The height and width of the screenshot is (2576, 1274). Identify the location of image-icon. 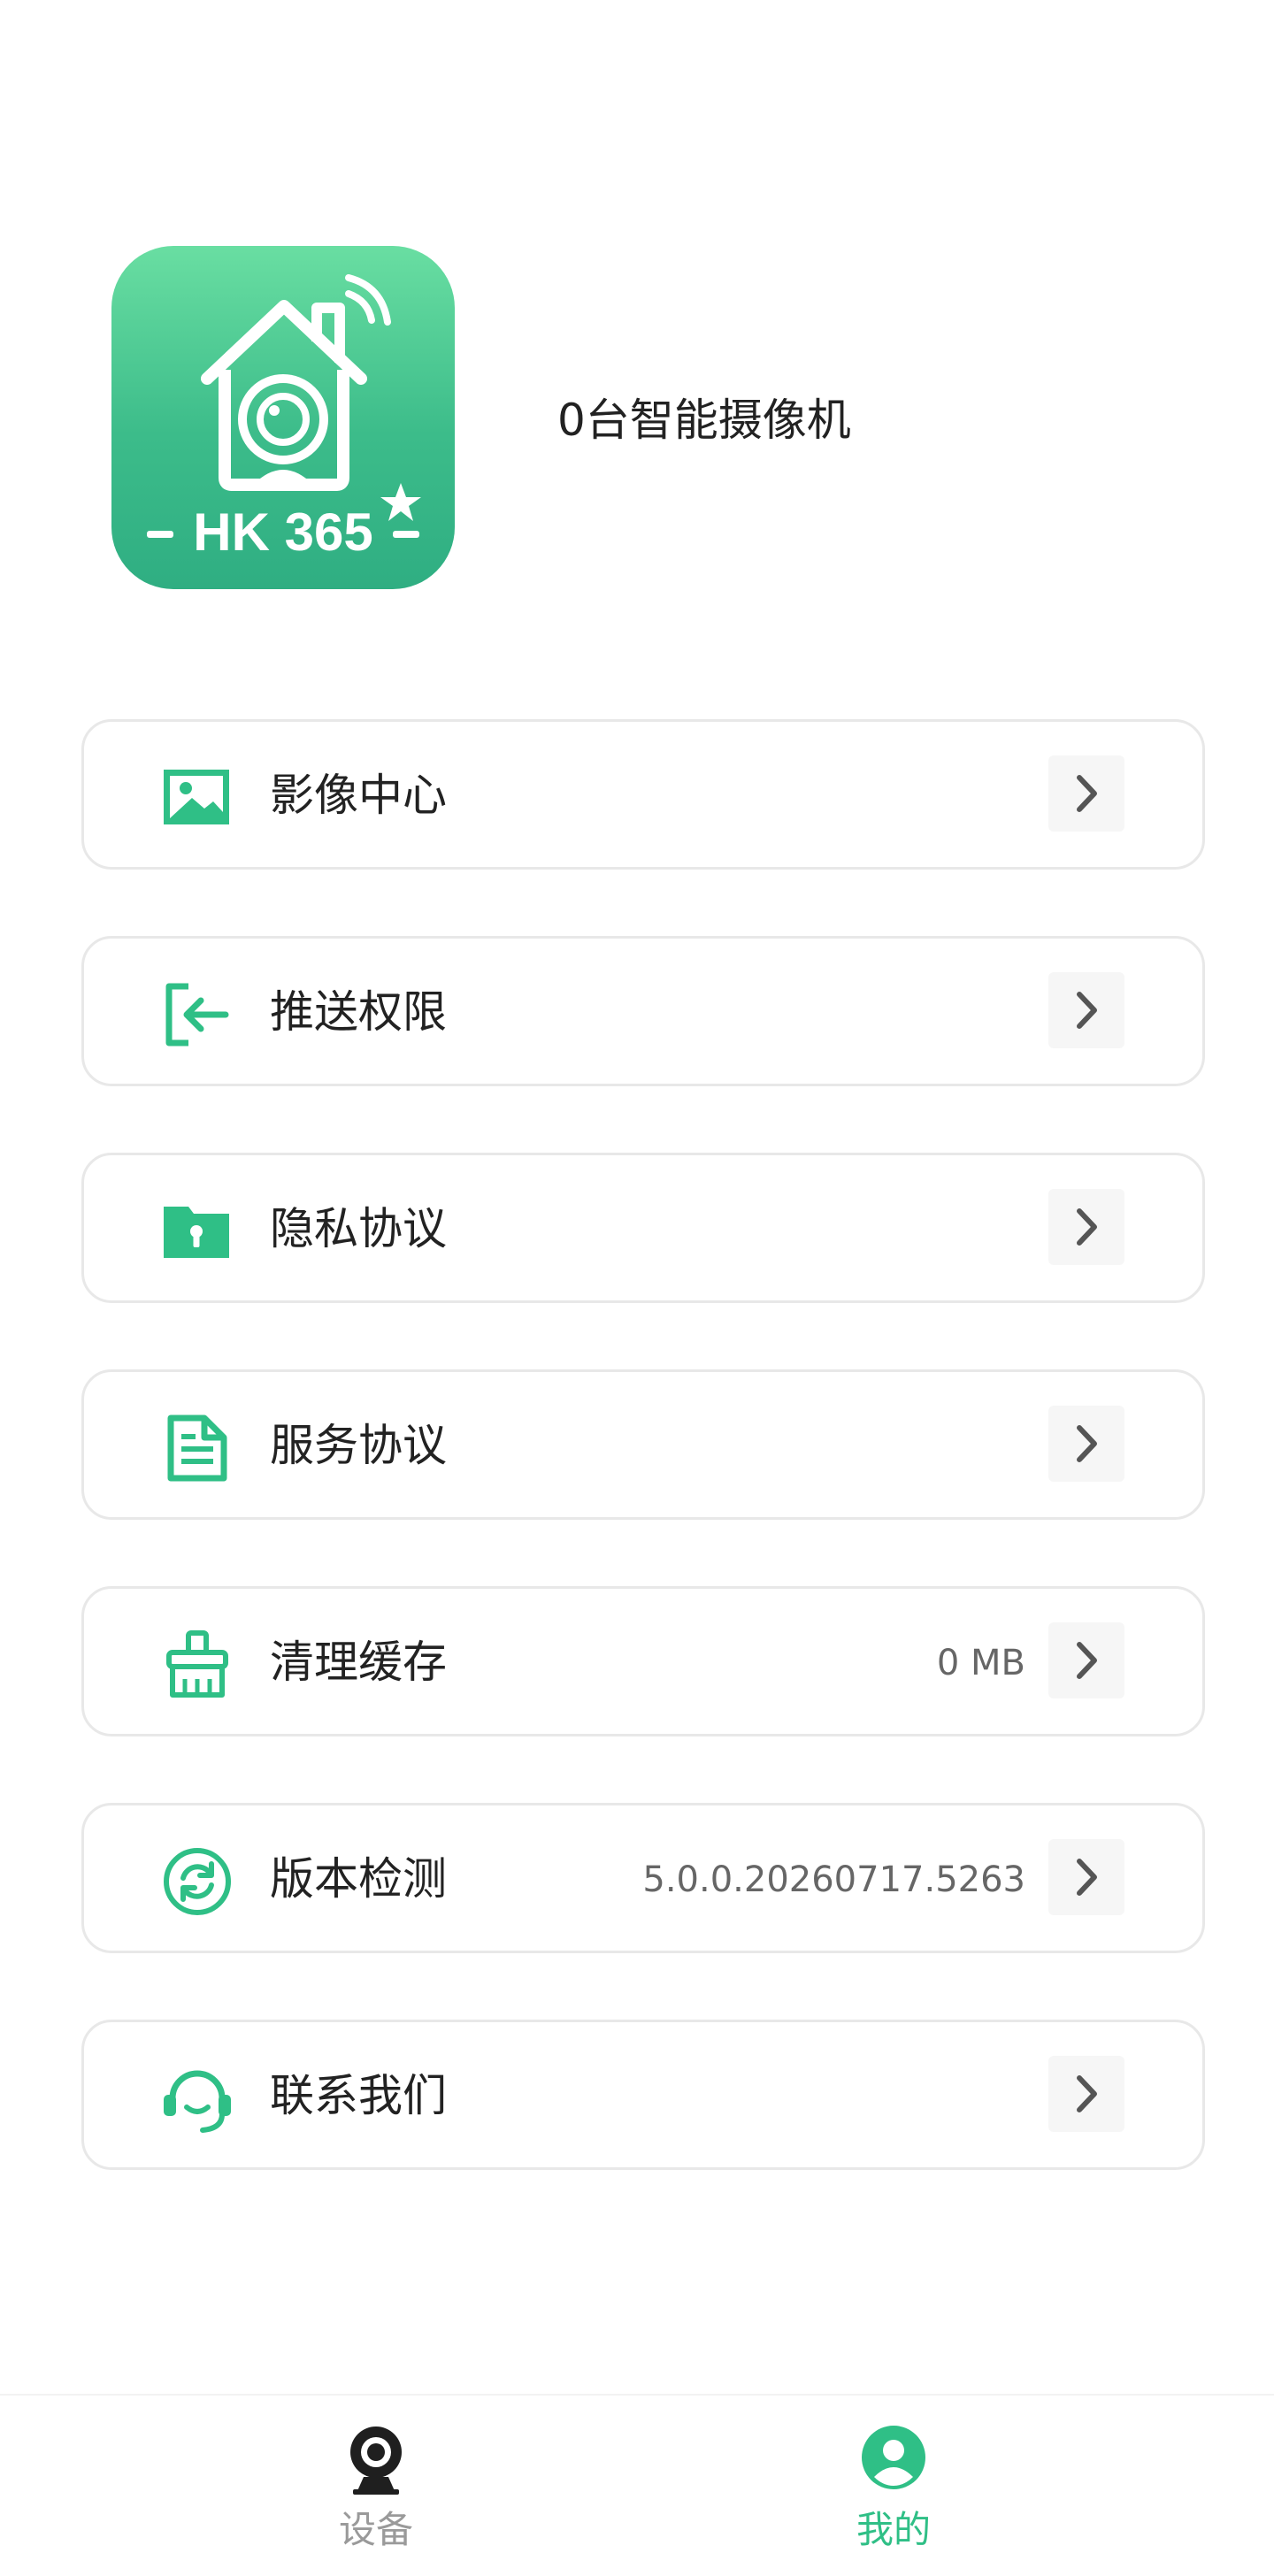
(197, 798).